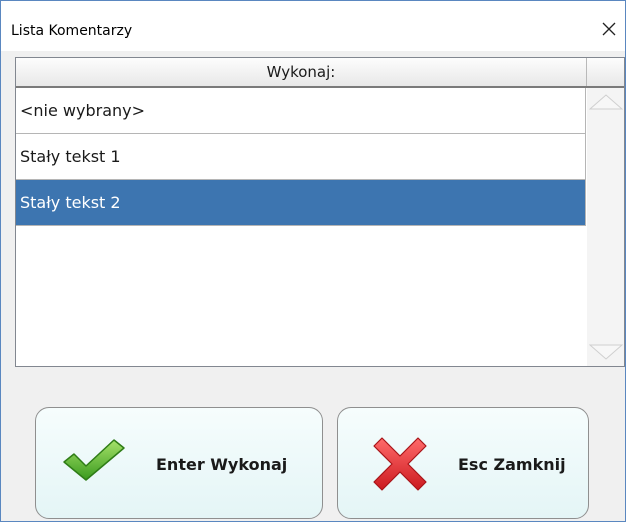 The width and height of the screenshot is (626, 522). Describe the element at coordinates (301, 203) in the screenshot. I see `list-item-selected: Stały tekst 2` at that location.